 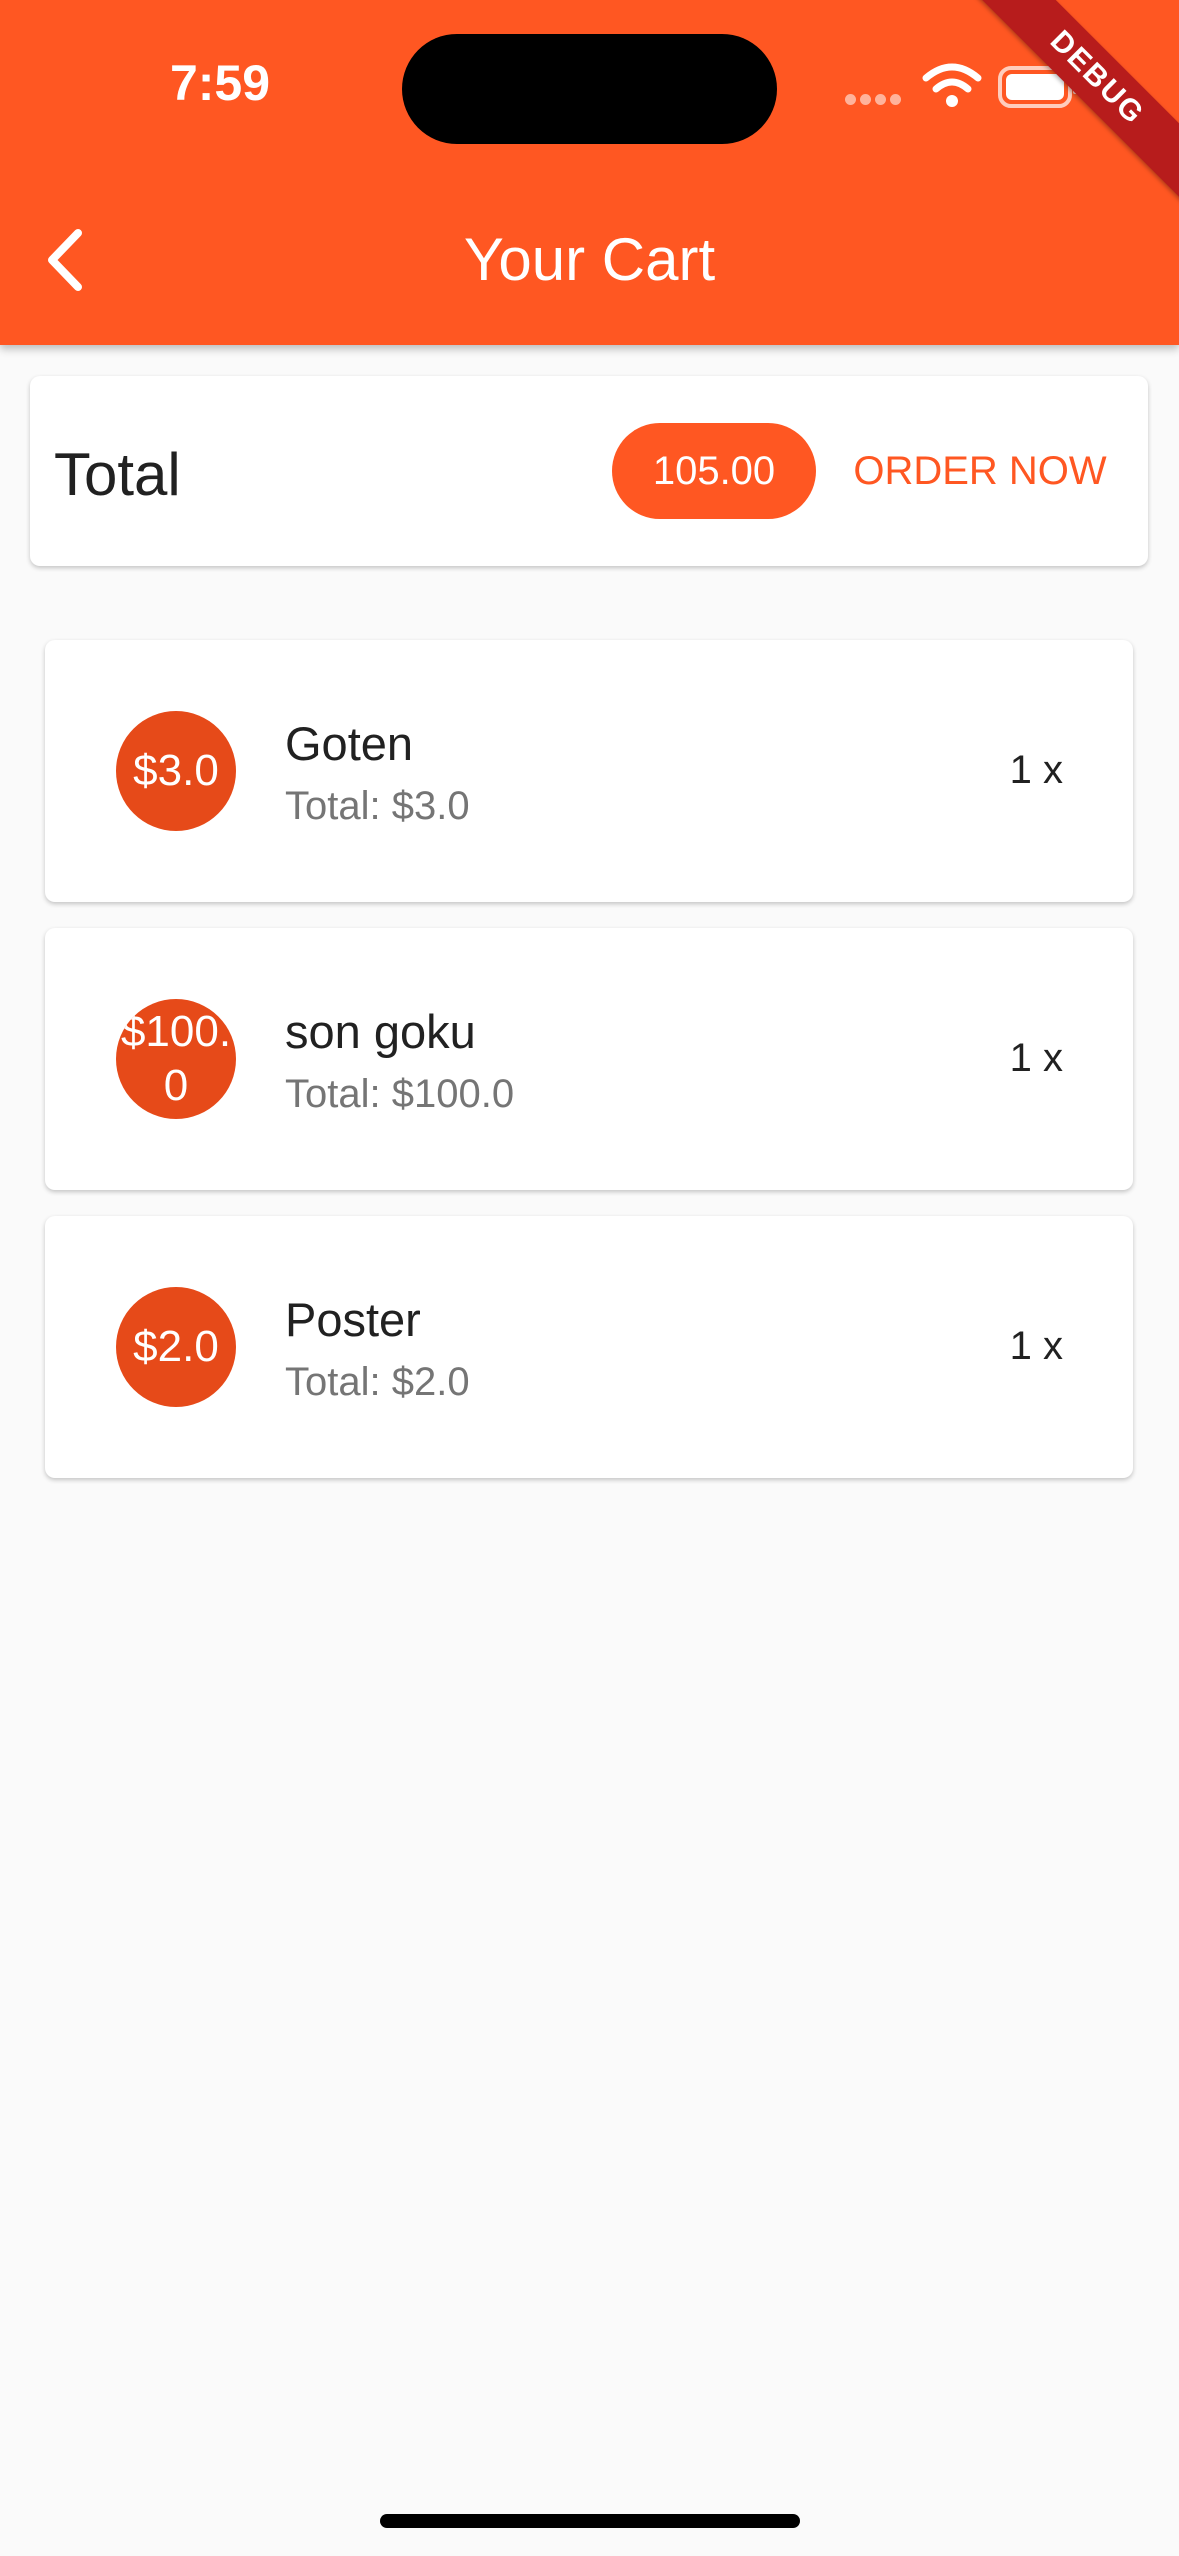 What do you see at coordinates (349, 743) in the screenshot?
I see `item-title: Goten` at bounding box center [349, 743].